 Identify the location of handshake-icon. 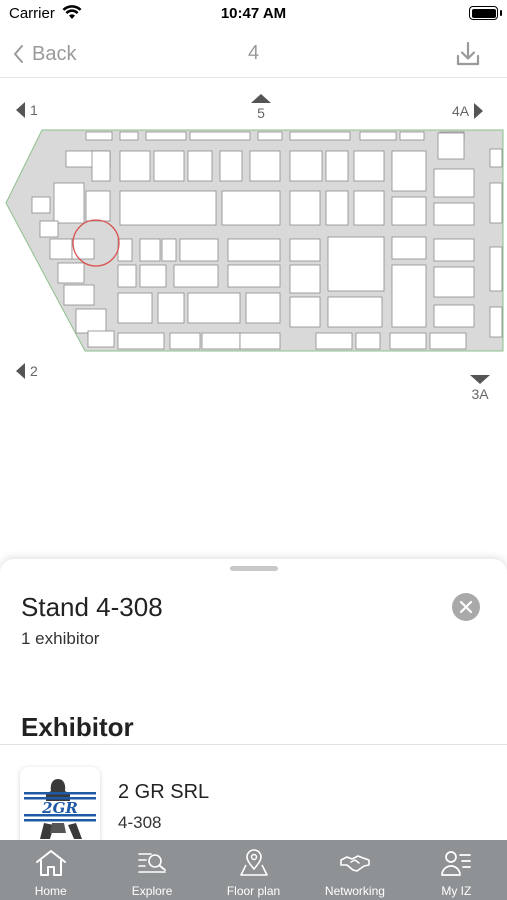
(355, 863).